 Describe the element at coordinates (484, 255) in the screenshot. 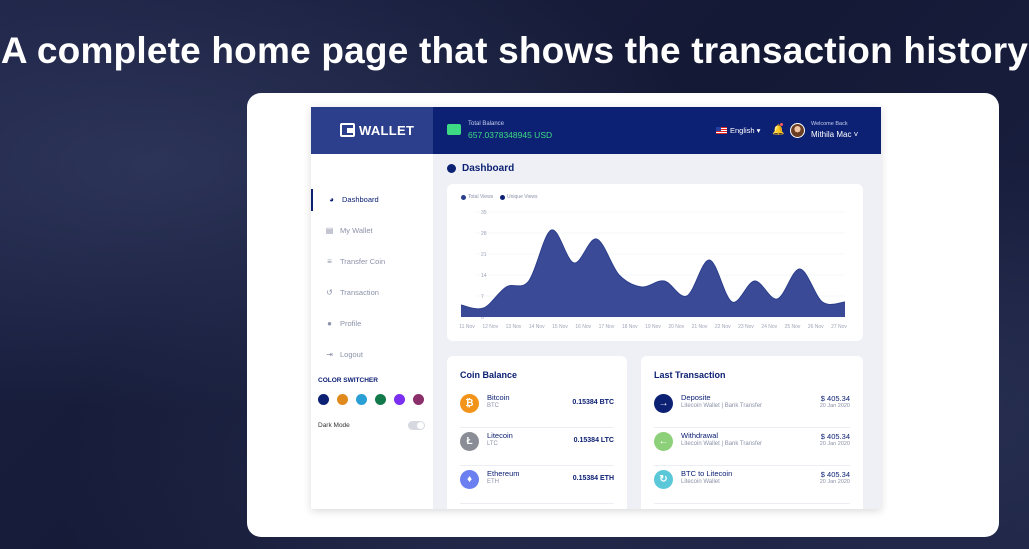

I see `y-tick-label: 21` at that location.